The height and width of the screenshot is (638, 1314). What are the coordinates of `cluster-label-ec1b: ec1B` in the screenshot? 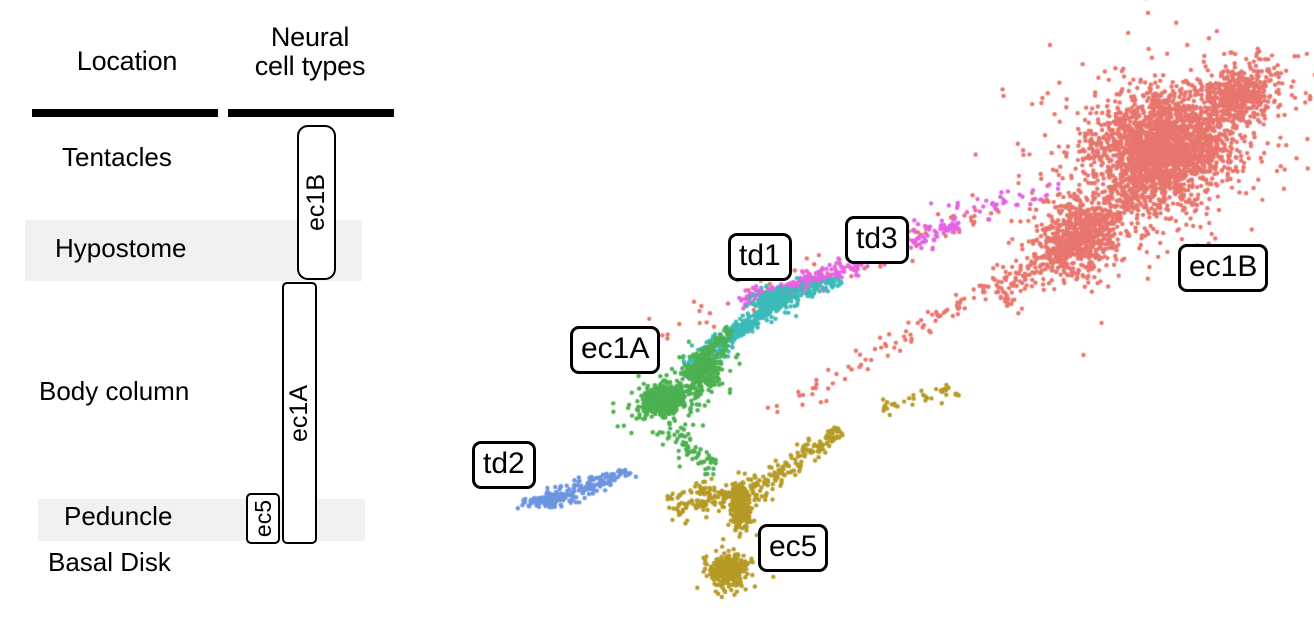 It's located at (1223, 268).